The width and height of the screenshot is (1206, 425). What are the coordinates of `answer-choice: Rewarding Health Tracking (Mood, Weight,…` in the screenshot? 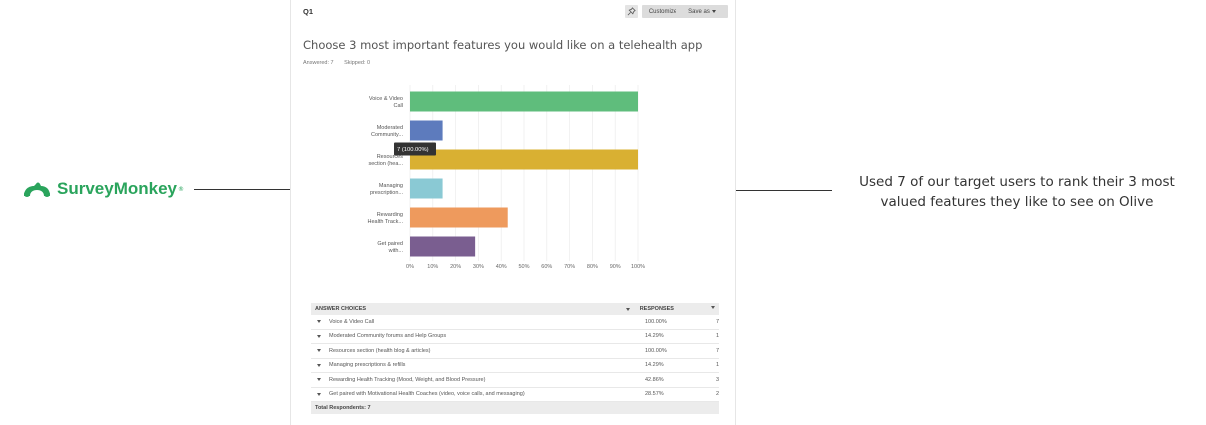 It's located at (478, 380).